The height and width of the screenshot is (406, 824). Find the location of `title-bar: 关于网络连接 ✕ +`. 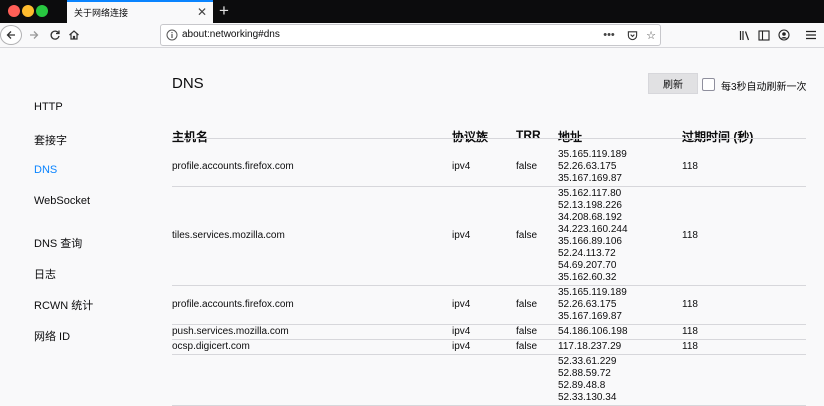

title-bar: 关于网络连接 ✕ + is located at coordinates (412, 11).